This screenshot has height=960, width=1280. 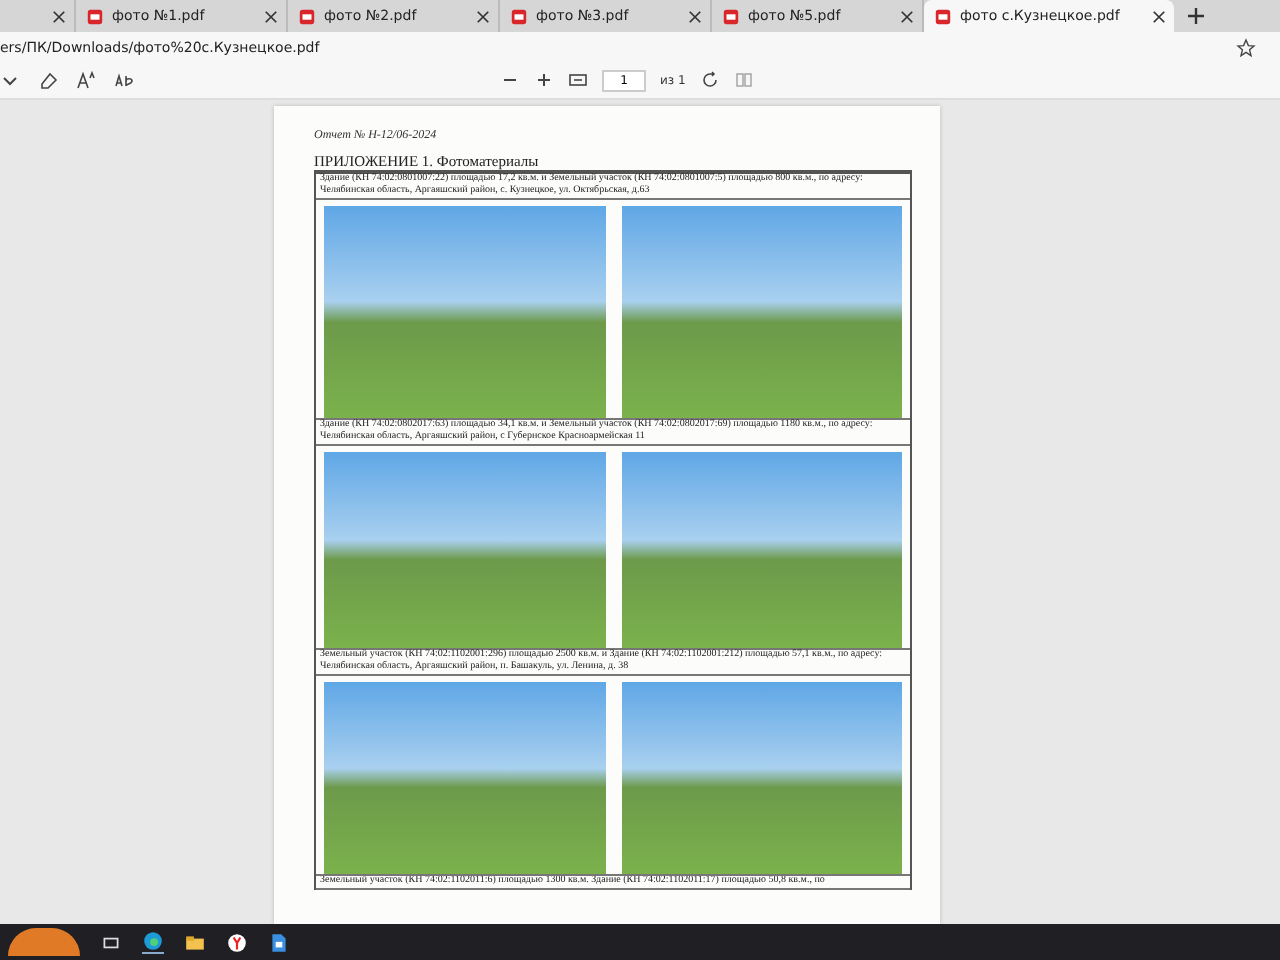 What do you see at coordinates (86, 80) in the screenshot?
I see `text-size-icon` at bounding box center [86, 80].